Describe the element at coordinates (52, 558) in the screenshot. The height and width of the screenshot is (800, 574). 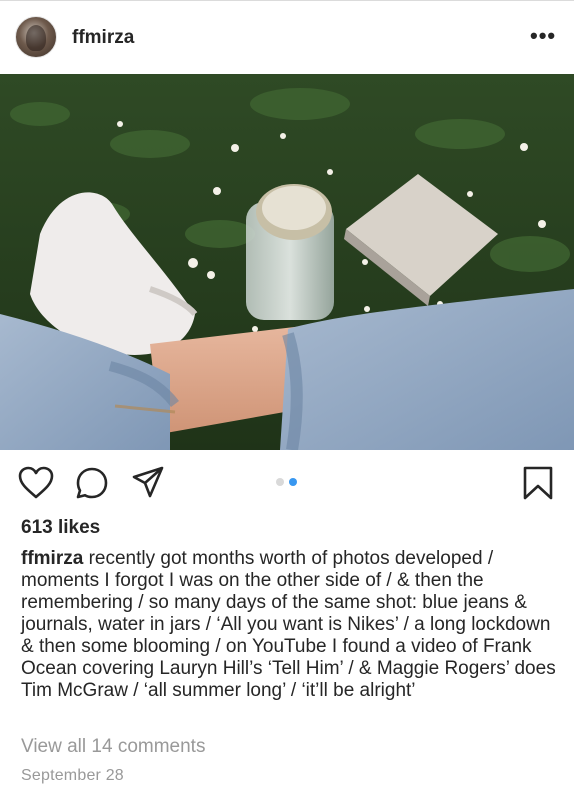
I see `caption-username: ffmirza` at that location.